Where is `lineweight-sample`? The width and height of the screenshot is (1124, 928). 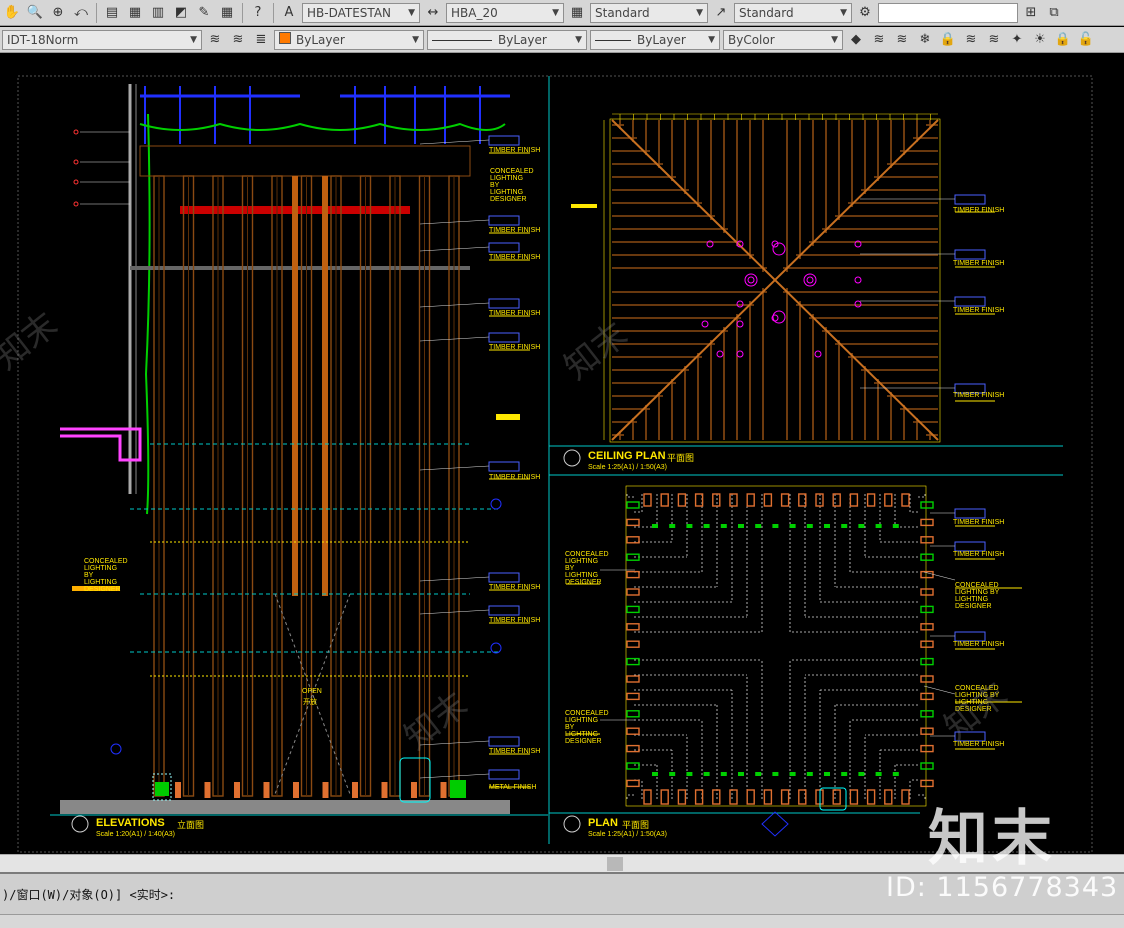 lineweight-sample is located at coordinates (613, 40).